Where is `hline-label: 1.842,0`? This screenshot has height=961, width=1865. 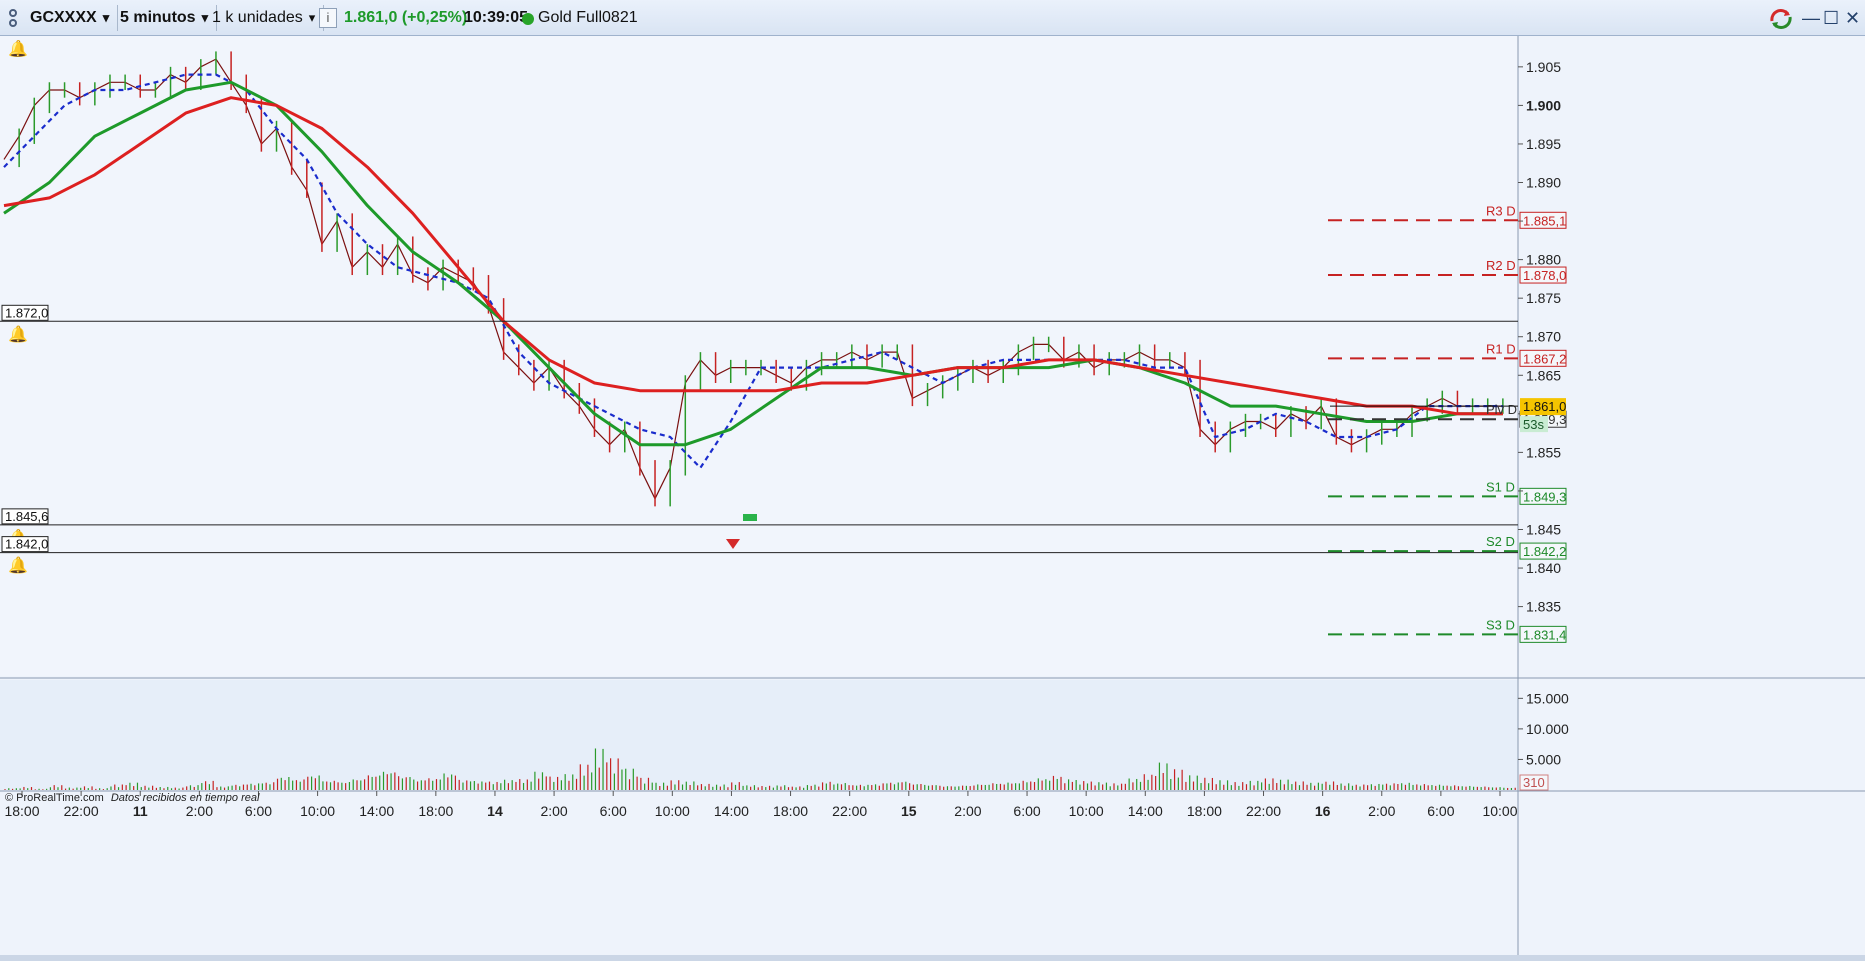
hline-label: 1.842,0 is located at coordinates (26, 544).